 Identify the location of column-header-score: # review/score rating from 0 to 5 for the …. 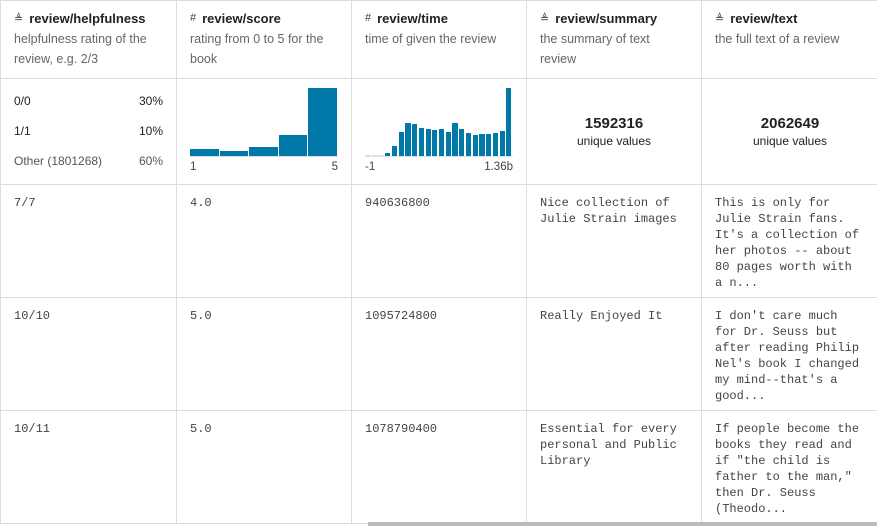
(264, 39).